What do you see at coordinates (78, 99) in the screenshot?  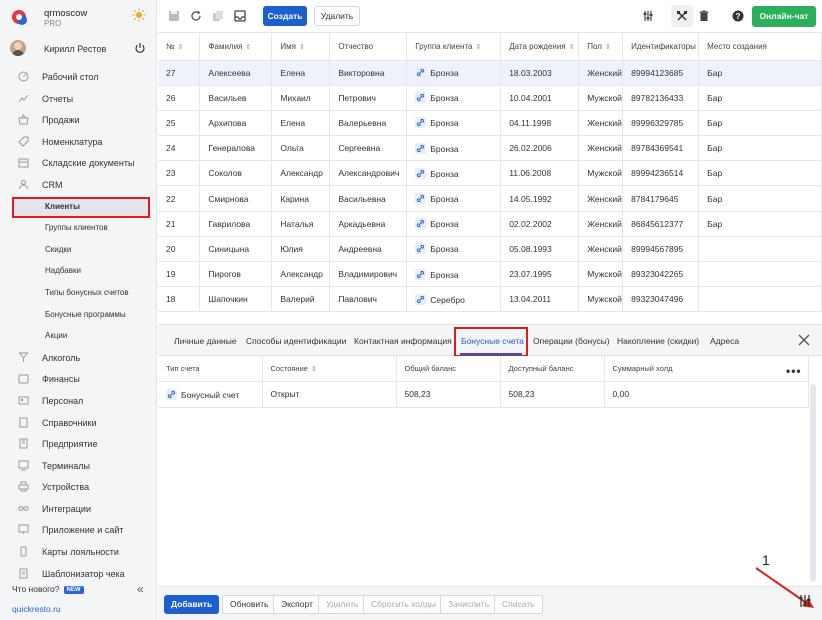 I see `sidebar-item-reports: Отчеты` at bounding box center [78, 99].